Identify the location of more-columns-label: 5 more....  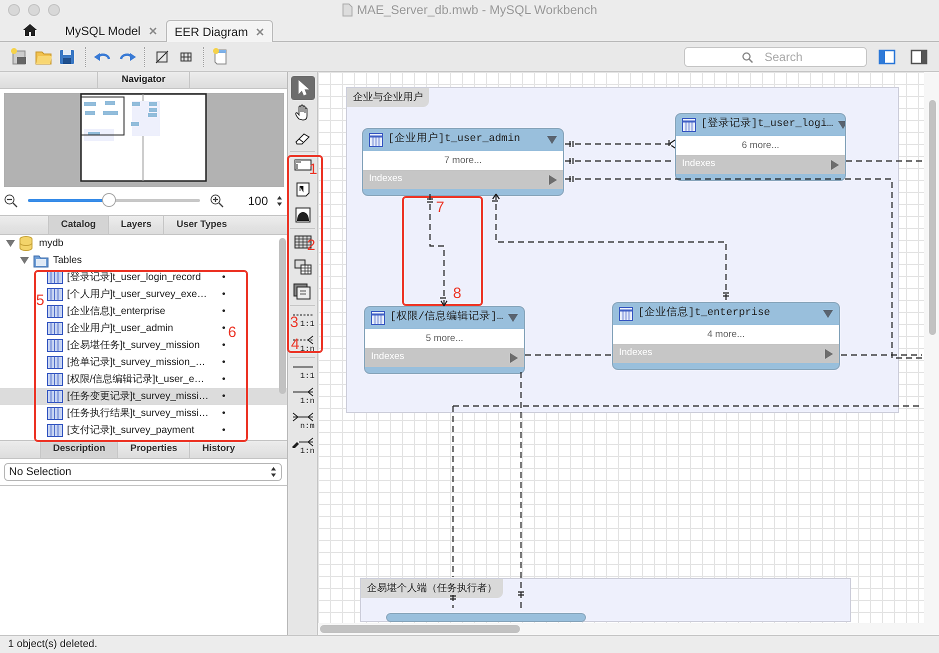
(444, 338).